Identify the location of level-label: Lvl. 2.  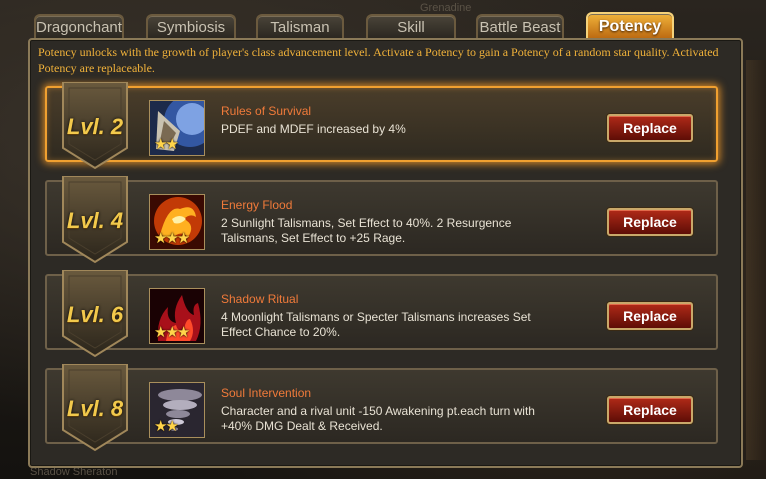
(95, 126).